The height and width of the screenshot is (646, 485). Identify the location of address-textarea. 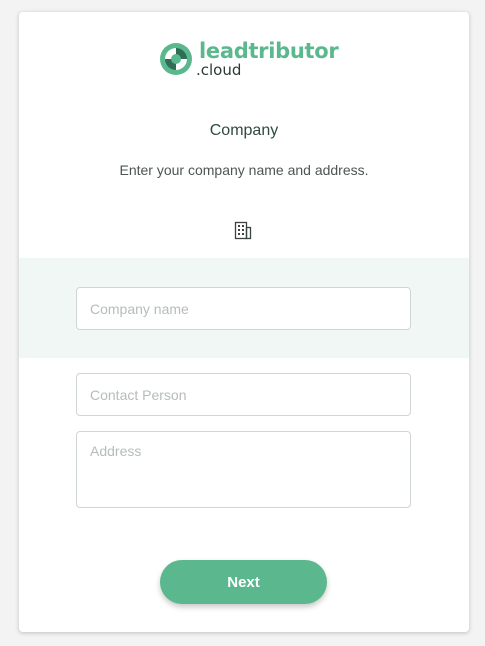
(243, 469).